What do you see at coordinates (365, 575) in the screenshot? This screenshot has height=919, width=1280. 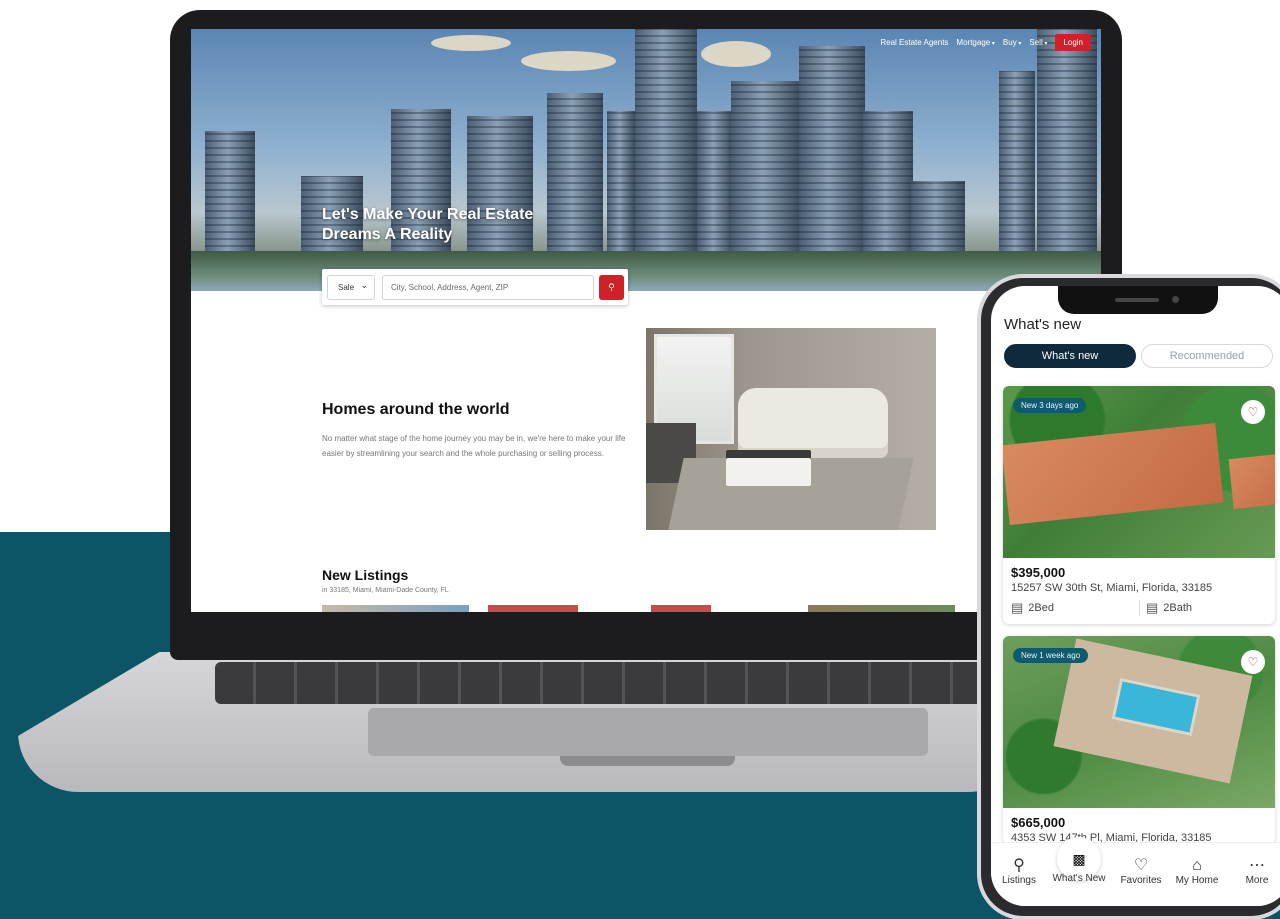 I see `new-listings-title: New Listings` at bounding box center [365, 575].